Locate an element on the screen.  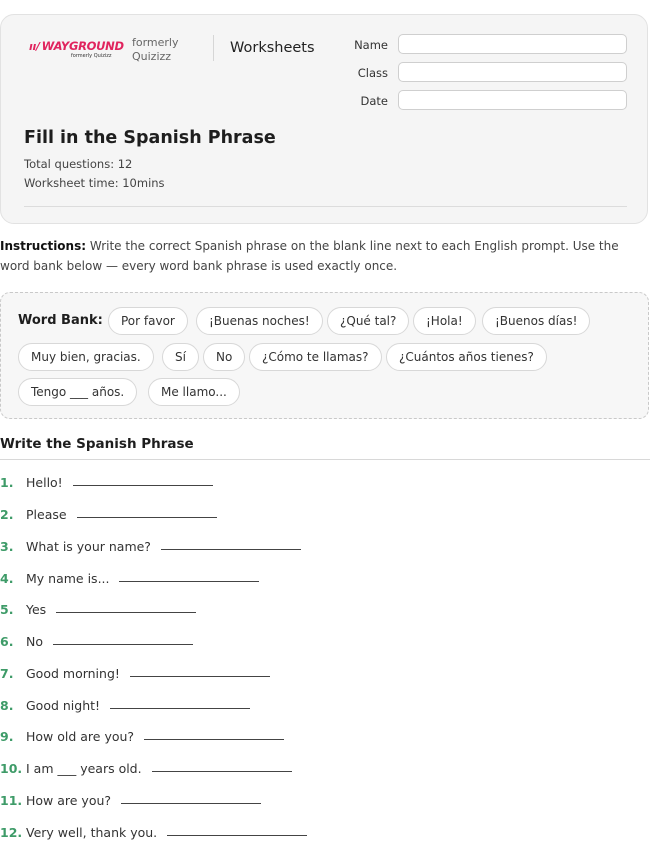
question-prompt: How old are you? is located at coordinates (80, 736).